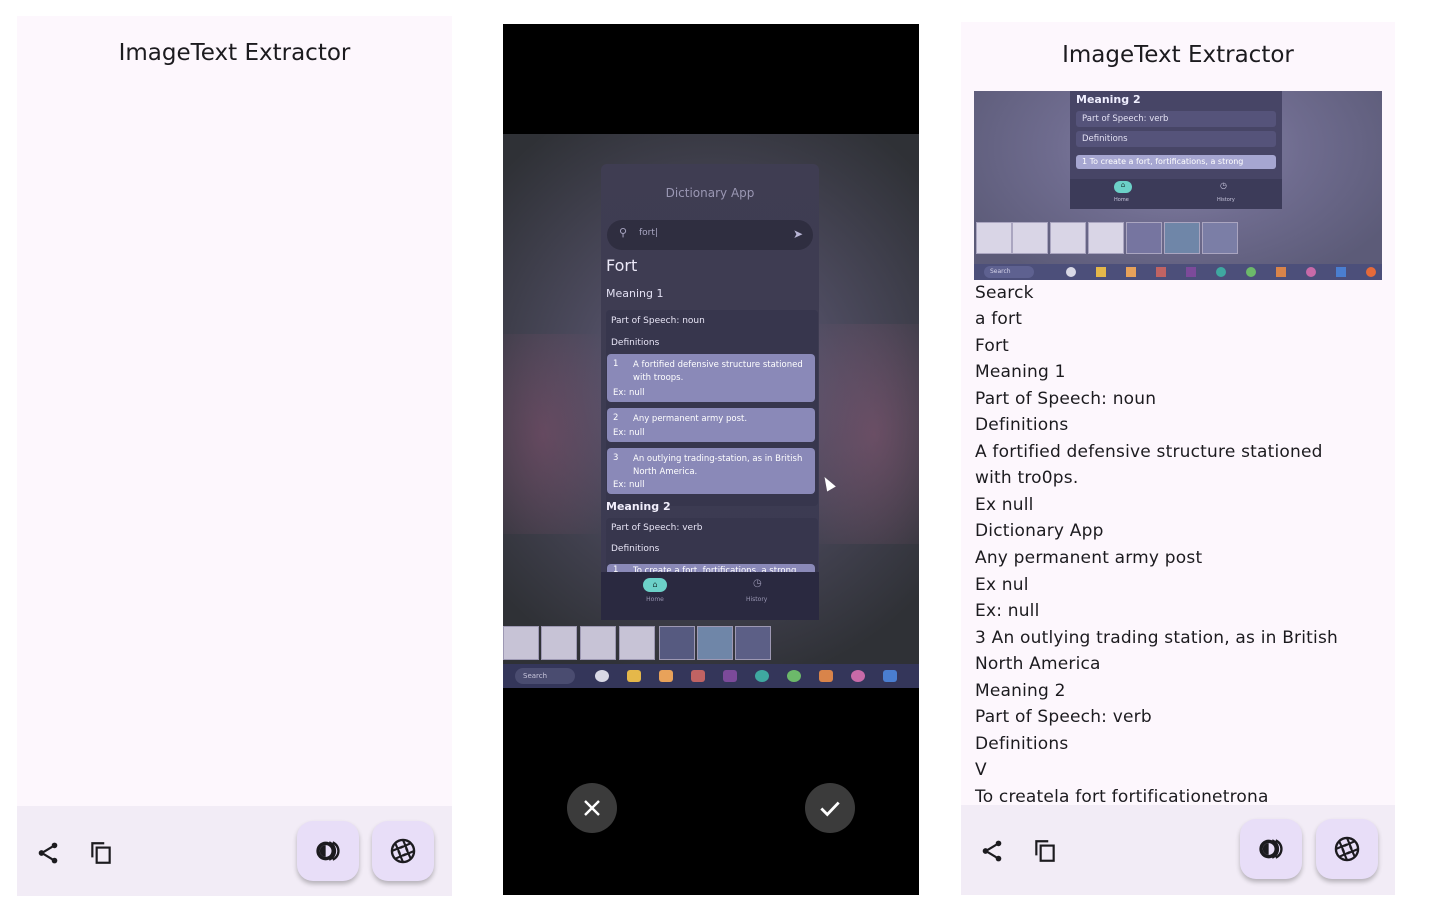  What do you see at coordinates (1121, 200) in the screenshot?
I see `preview-nav-home: Home` at bounding box center [1121, 200].